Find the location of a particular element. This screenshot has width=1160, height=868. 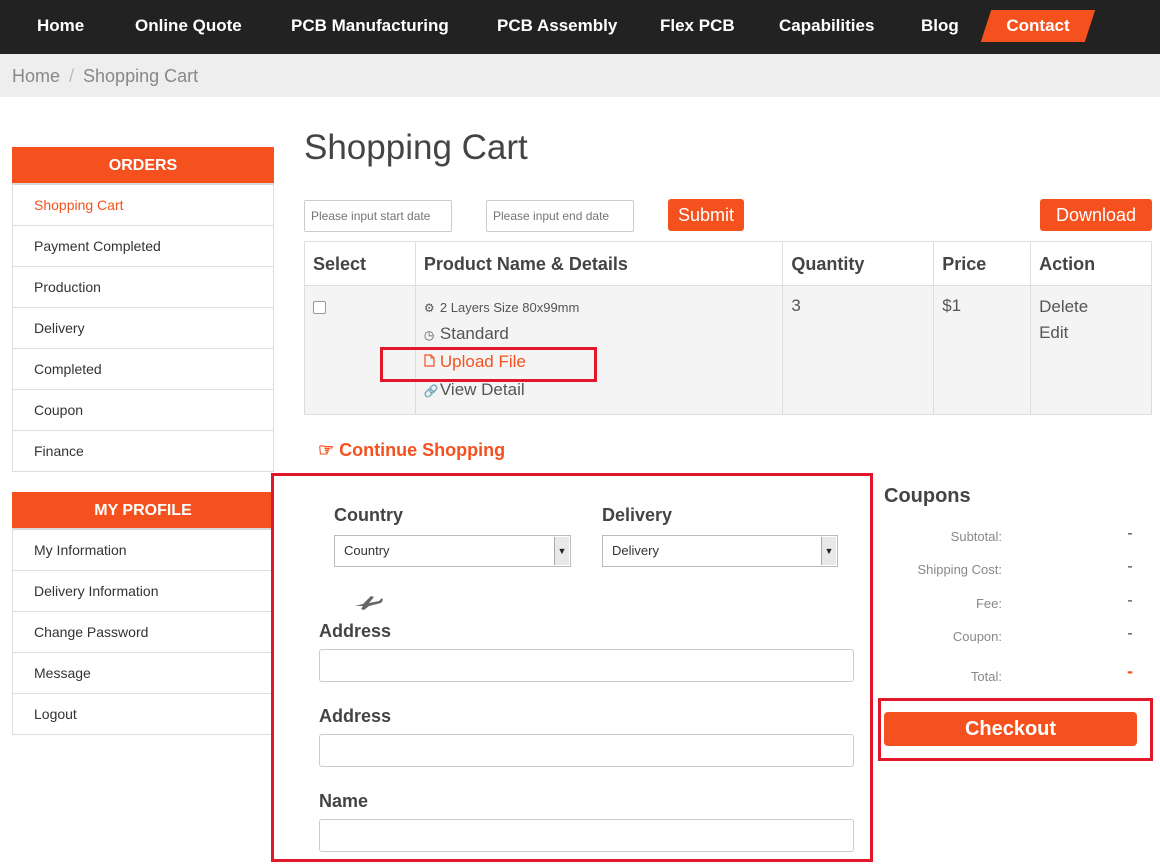

name-field is located at coordinates (586, 835).